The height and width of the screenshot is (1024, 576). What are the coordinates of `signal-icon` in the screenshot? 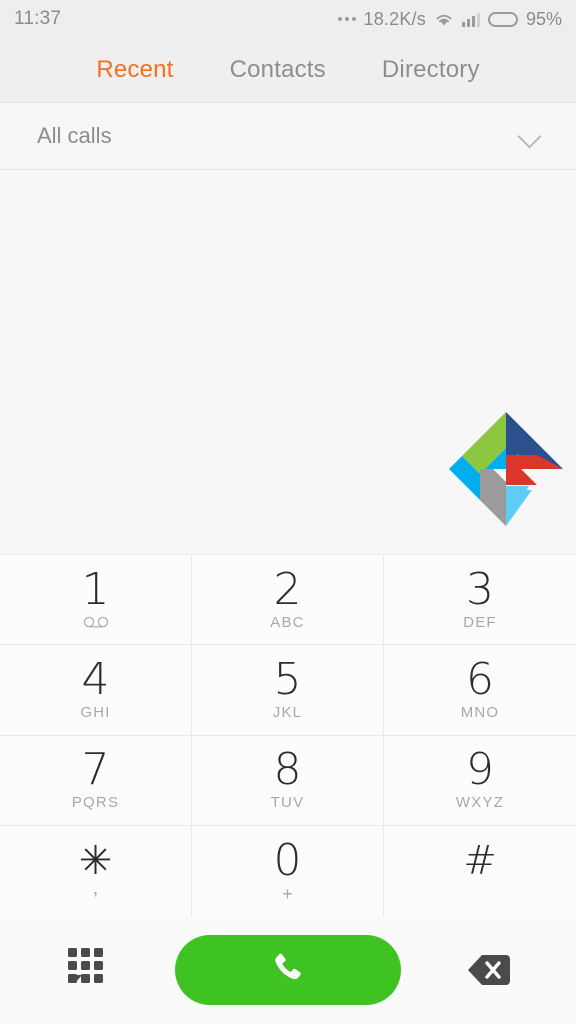 It's located at (470, 19).